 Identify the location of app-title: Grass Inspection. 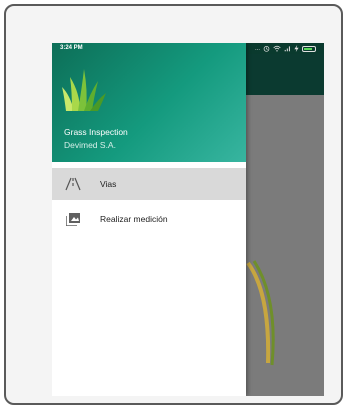
(96, 132).